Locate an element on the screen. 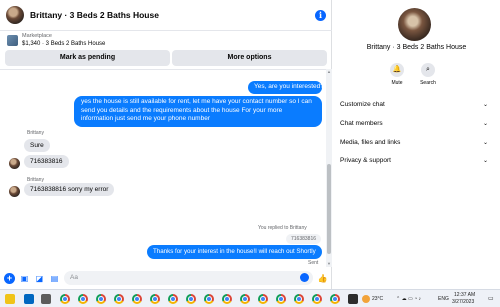  message-outgoing: Yes, are you interested? is located at coordinates (286, 87).